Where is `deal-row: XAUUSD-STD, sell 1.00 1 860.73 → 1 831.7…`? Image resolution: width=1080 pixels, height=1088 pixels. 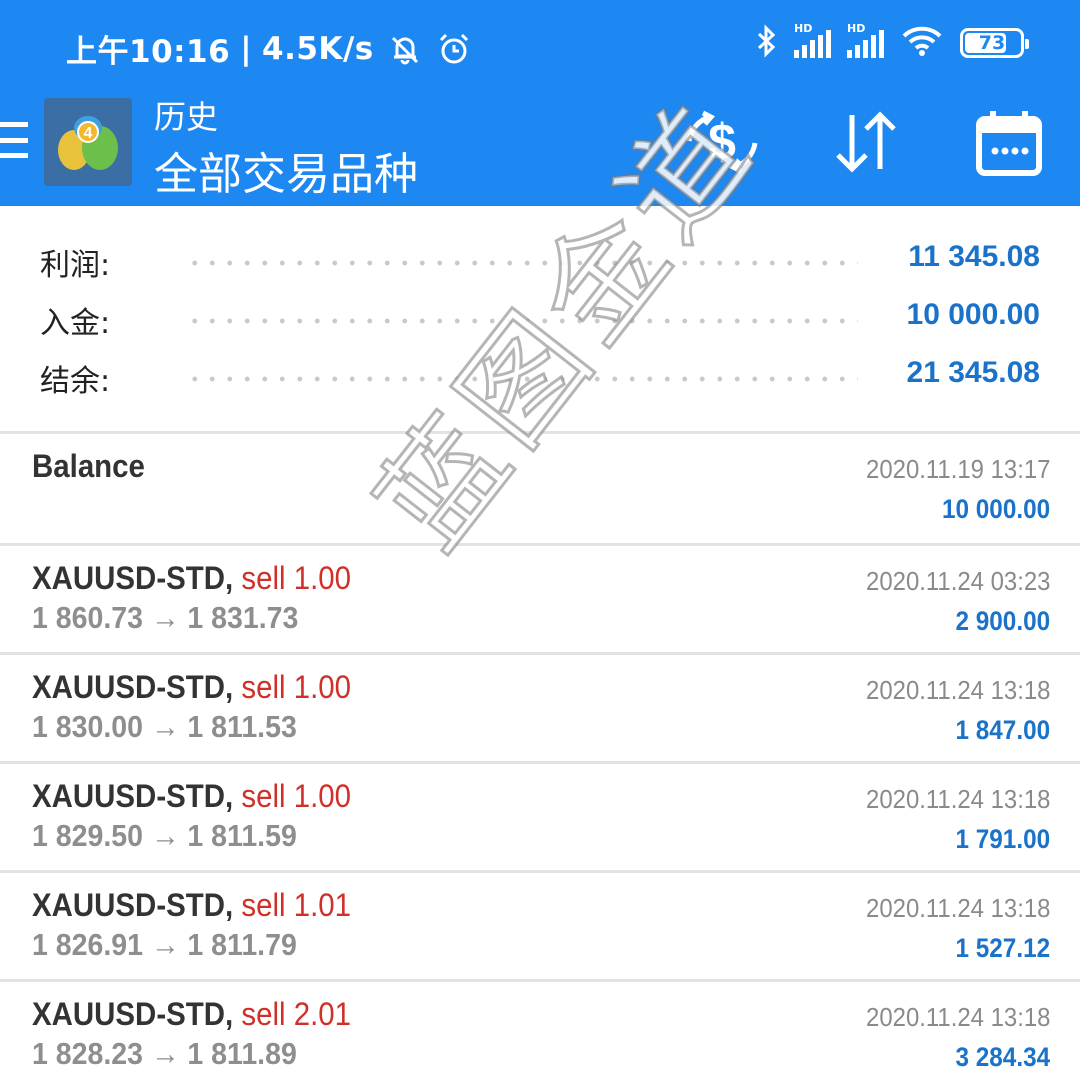 deal-row: XAUUSD-STD, sell 1.00 1 860.73 → 1 831.7… is located at coordinates (540, 599).